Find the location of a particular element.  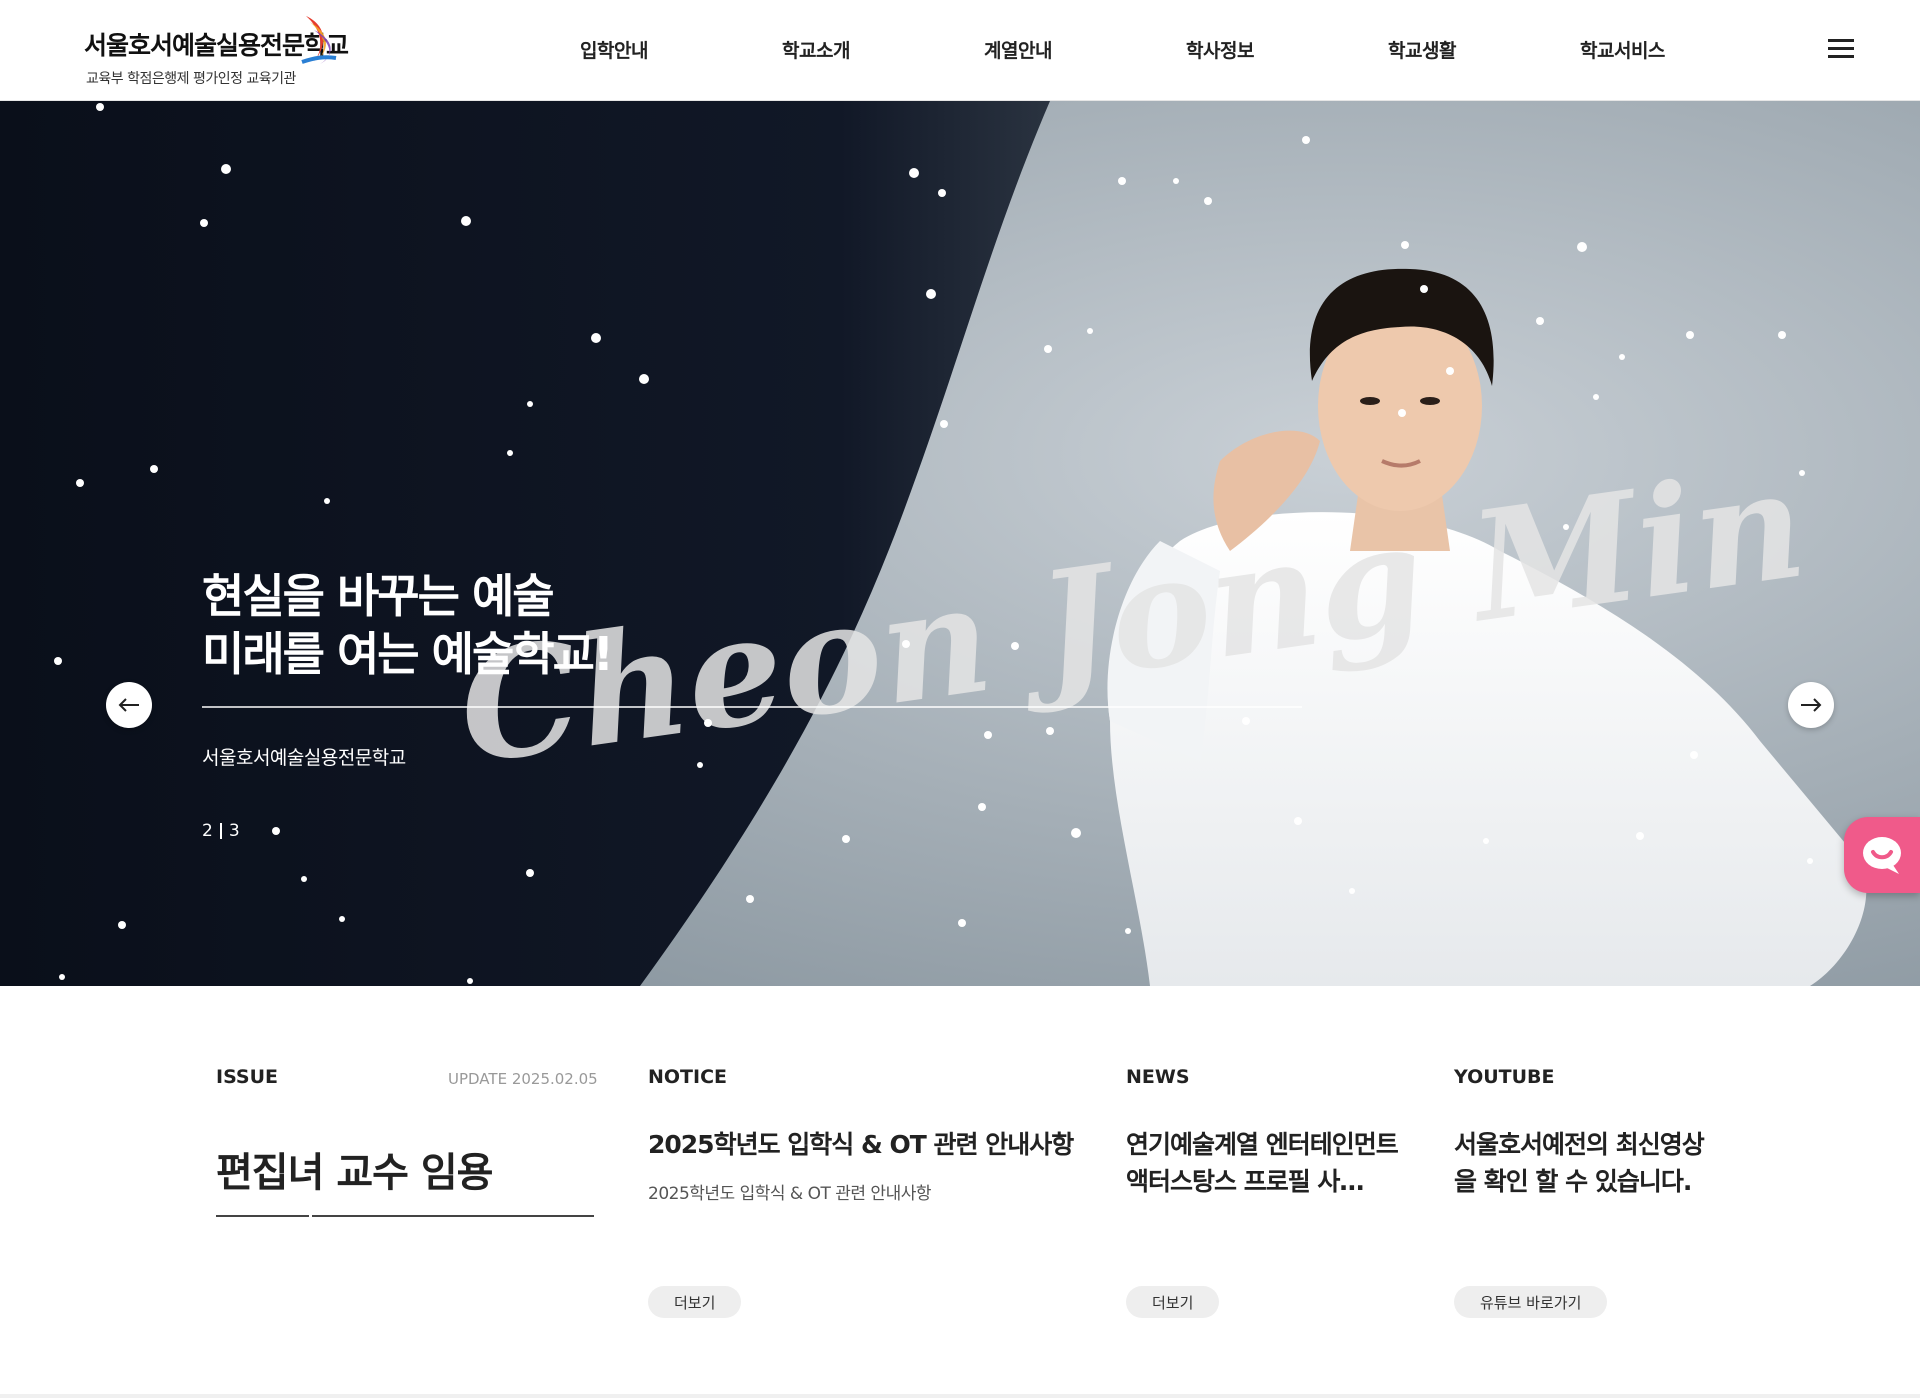

chat-bubble-icon is located at coordinates (1882, 855).